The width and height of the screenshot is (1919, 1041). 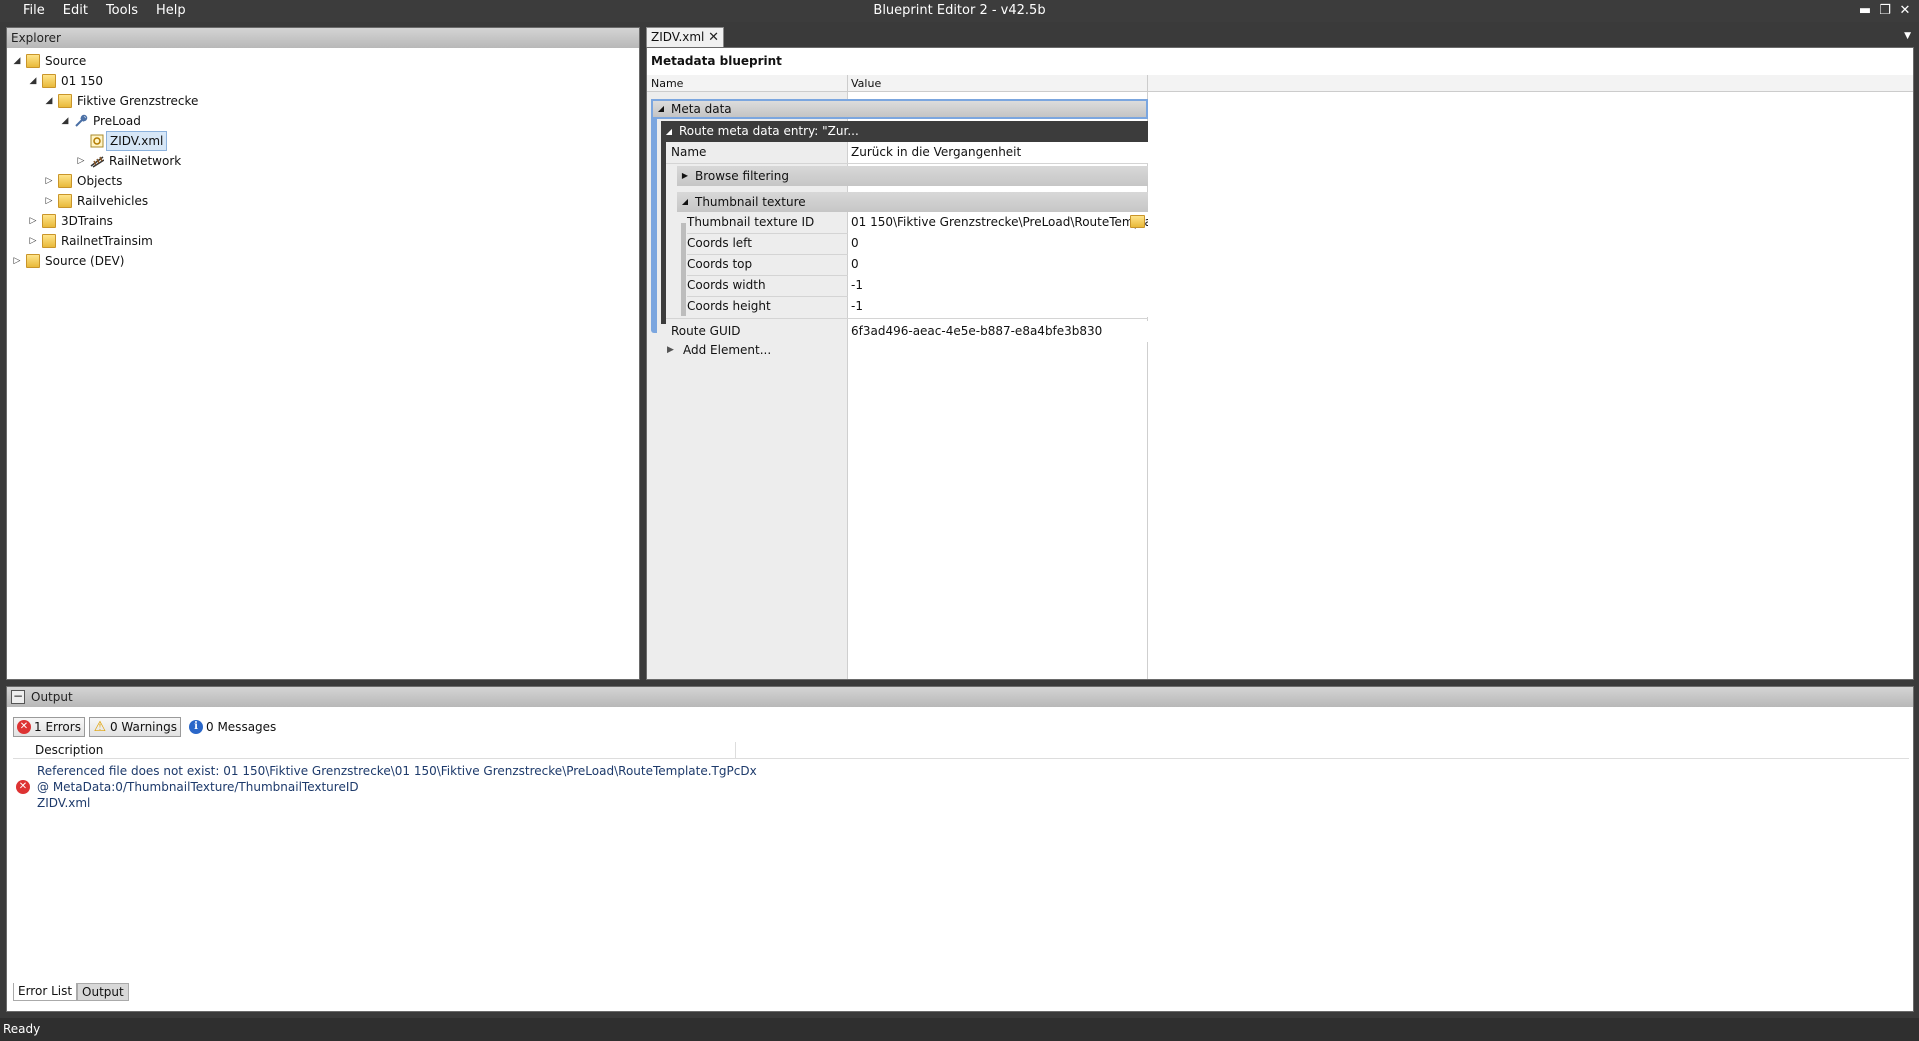 I want to click on maximize-icon: ❐, so click(x=1885, y=11).